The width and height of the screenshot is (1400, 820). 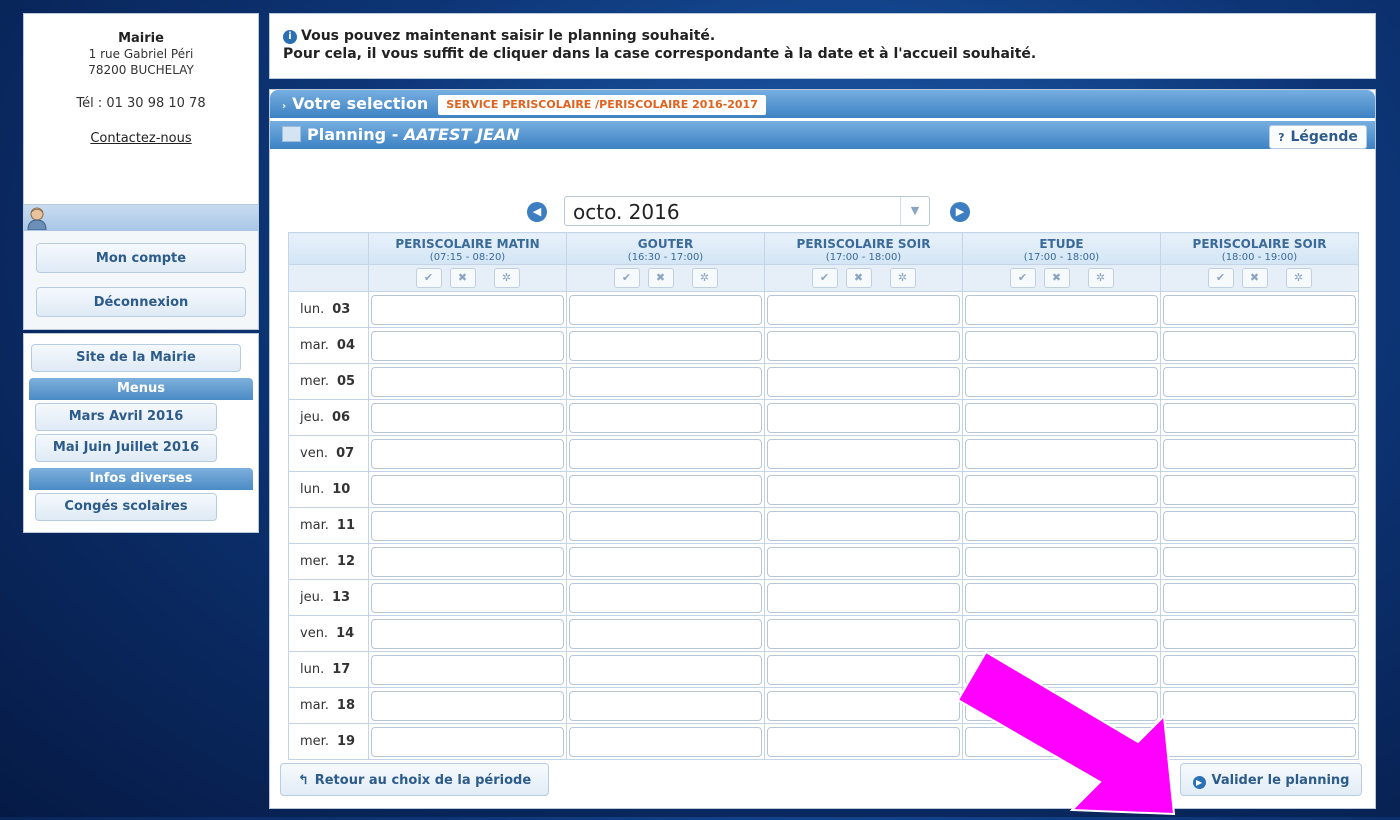 I want to click on next-month-icon: ▶, so click(x=960, y=212).